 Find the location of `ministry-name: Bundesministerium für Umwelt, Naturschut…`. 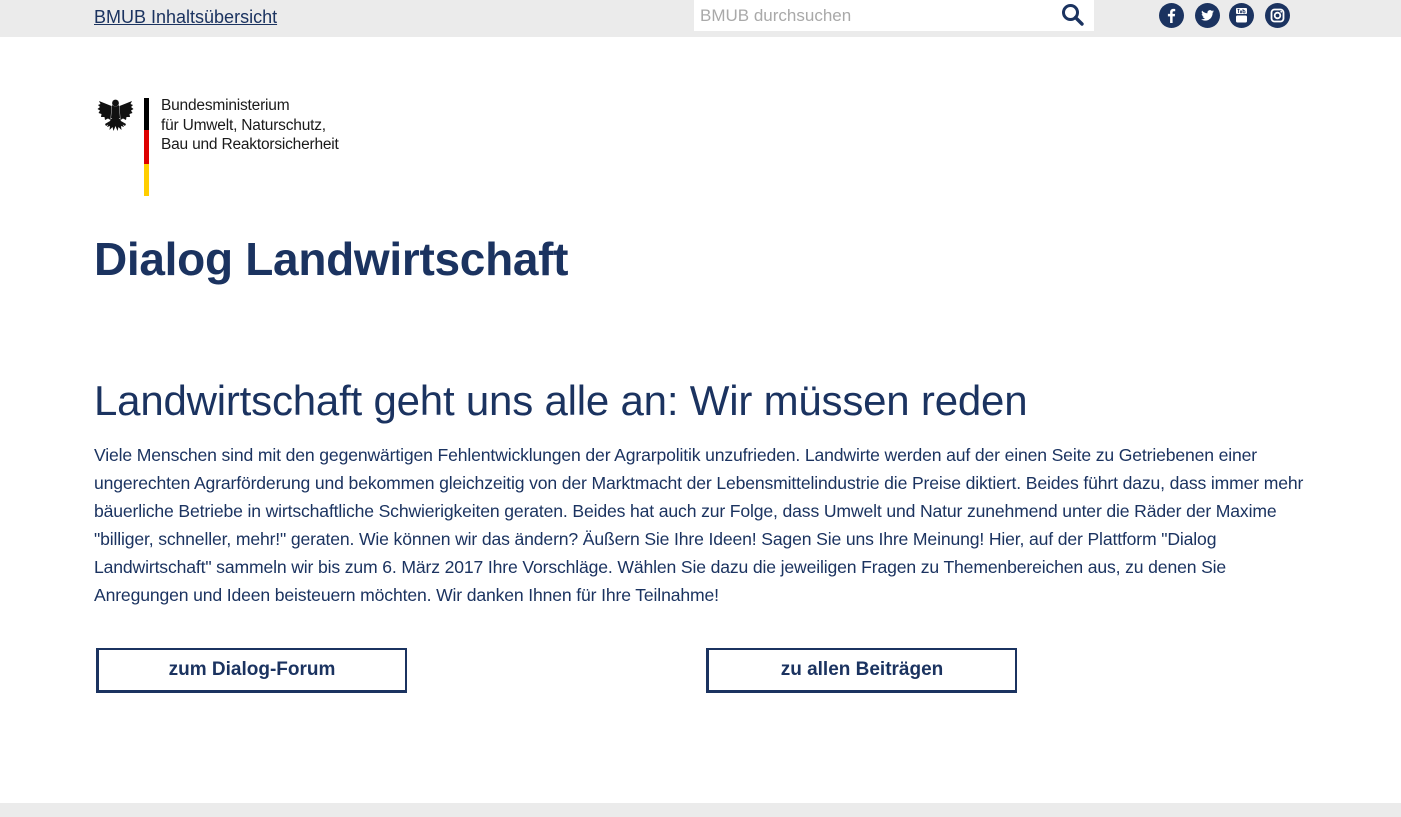

ministry-name: Bundesministerium für Umwelt, Naturschut… is located at coordinates (250, 125).